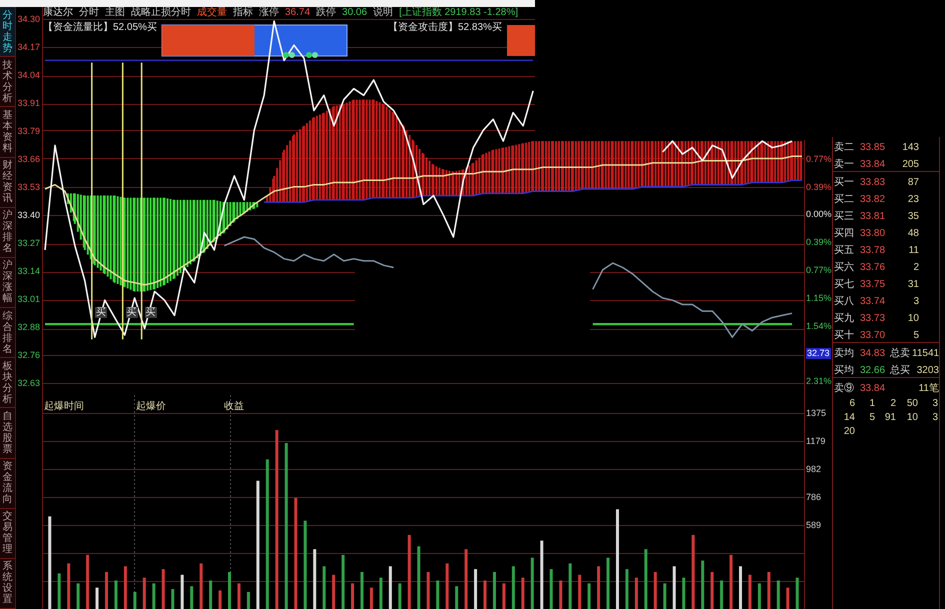 The width and height of the screenshot is (945, 609). I want to click on price-label: 33.27, so click(28, 243).